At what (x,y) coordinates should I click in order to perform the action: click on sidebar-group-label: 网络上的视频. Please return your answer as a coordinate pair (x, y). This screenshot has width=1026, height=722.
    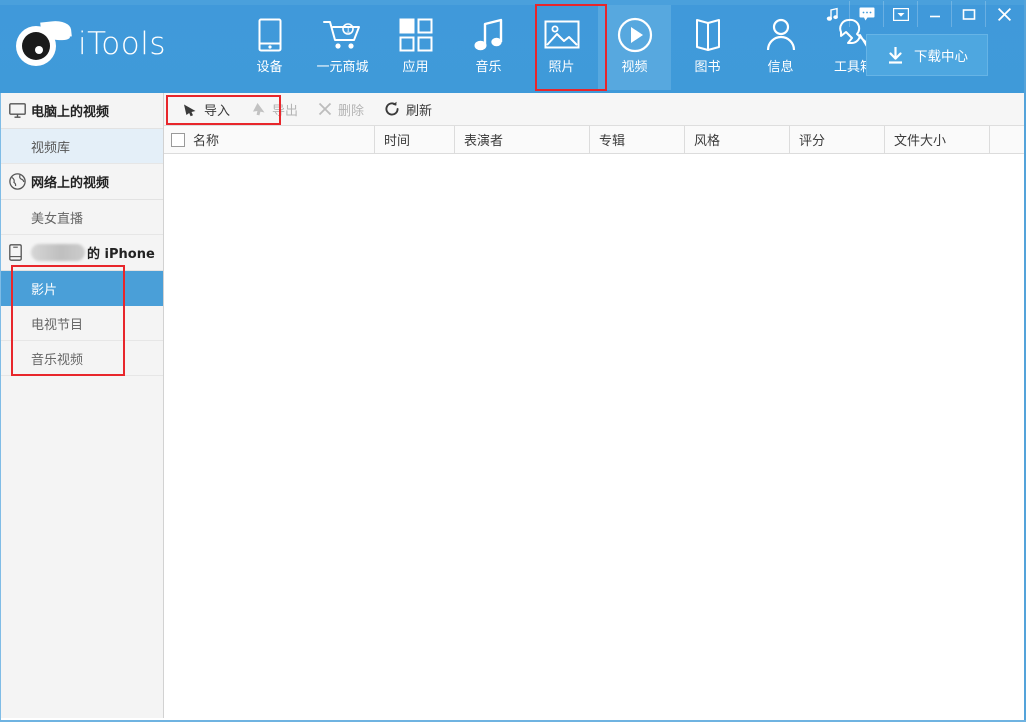
    Looking at the image, I should click on (70, 183).